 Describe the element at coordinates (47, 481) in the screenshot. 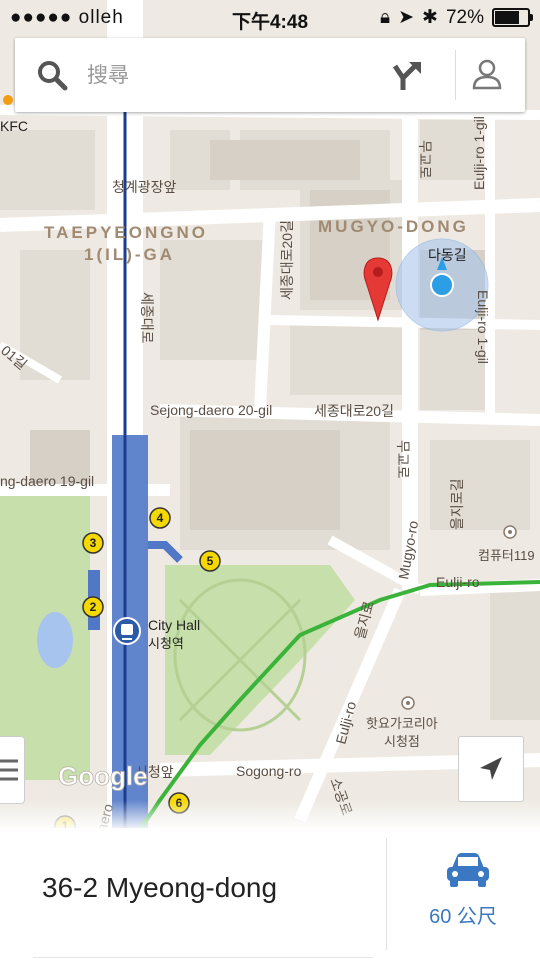

I see `sejong-19gil-label: ng-daero 19-gil` at that location.